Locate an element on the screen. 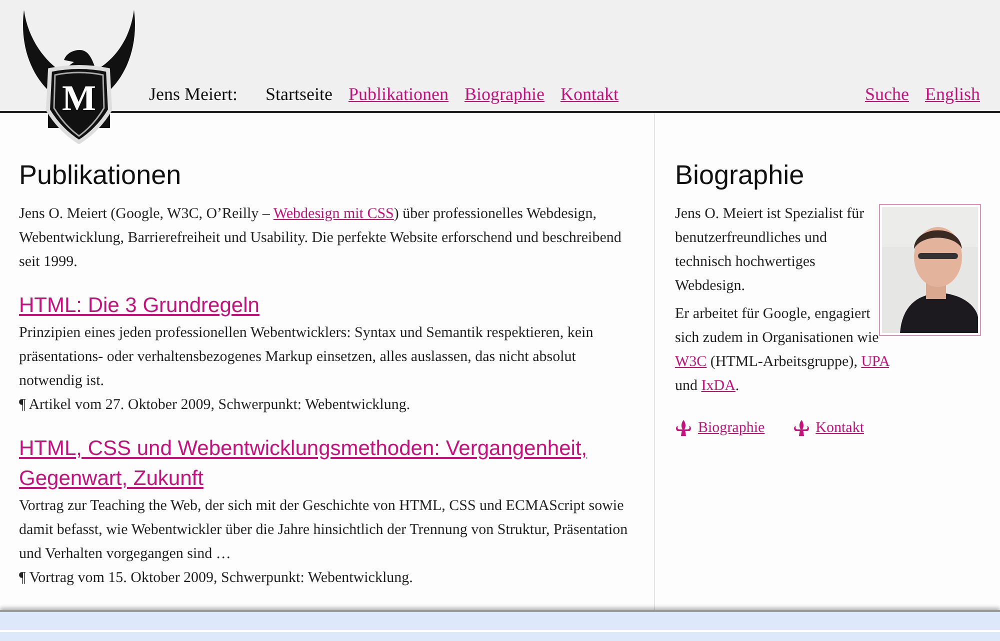  nav-link: English is located at coordinates (952, 94).